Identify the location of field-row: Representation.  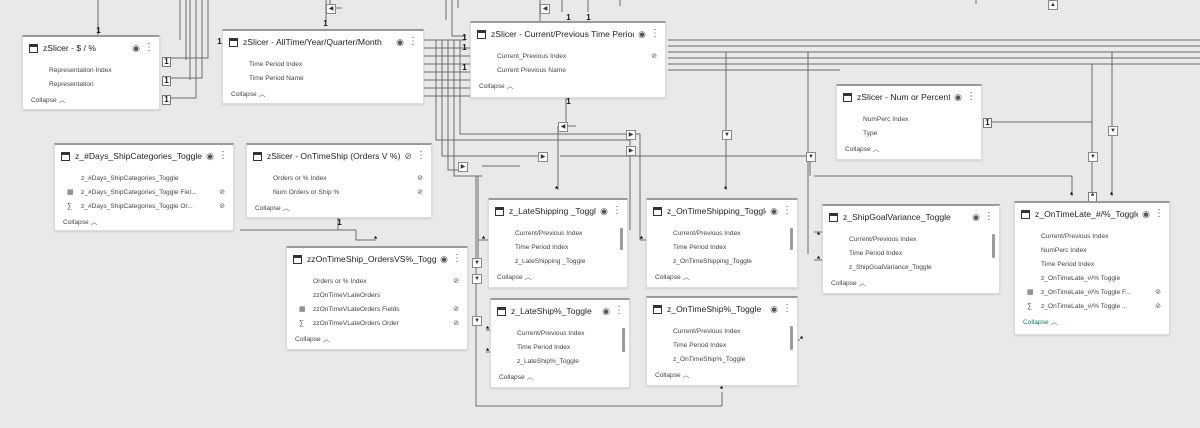
(93, 84).